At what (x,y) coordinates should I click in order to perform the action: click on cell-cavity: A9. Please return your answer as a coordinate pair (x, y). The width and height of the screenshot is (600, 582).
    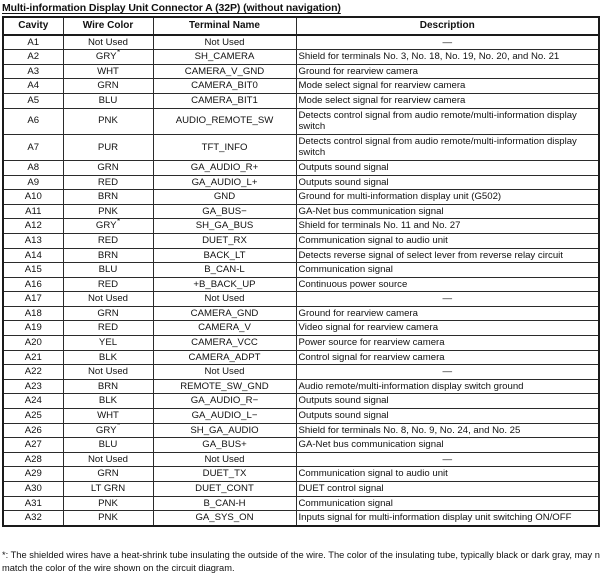
    Looking at the image, I should click on (33, 182).